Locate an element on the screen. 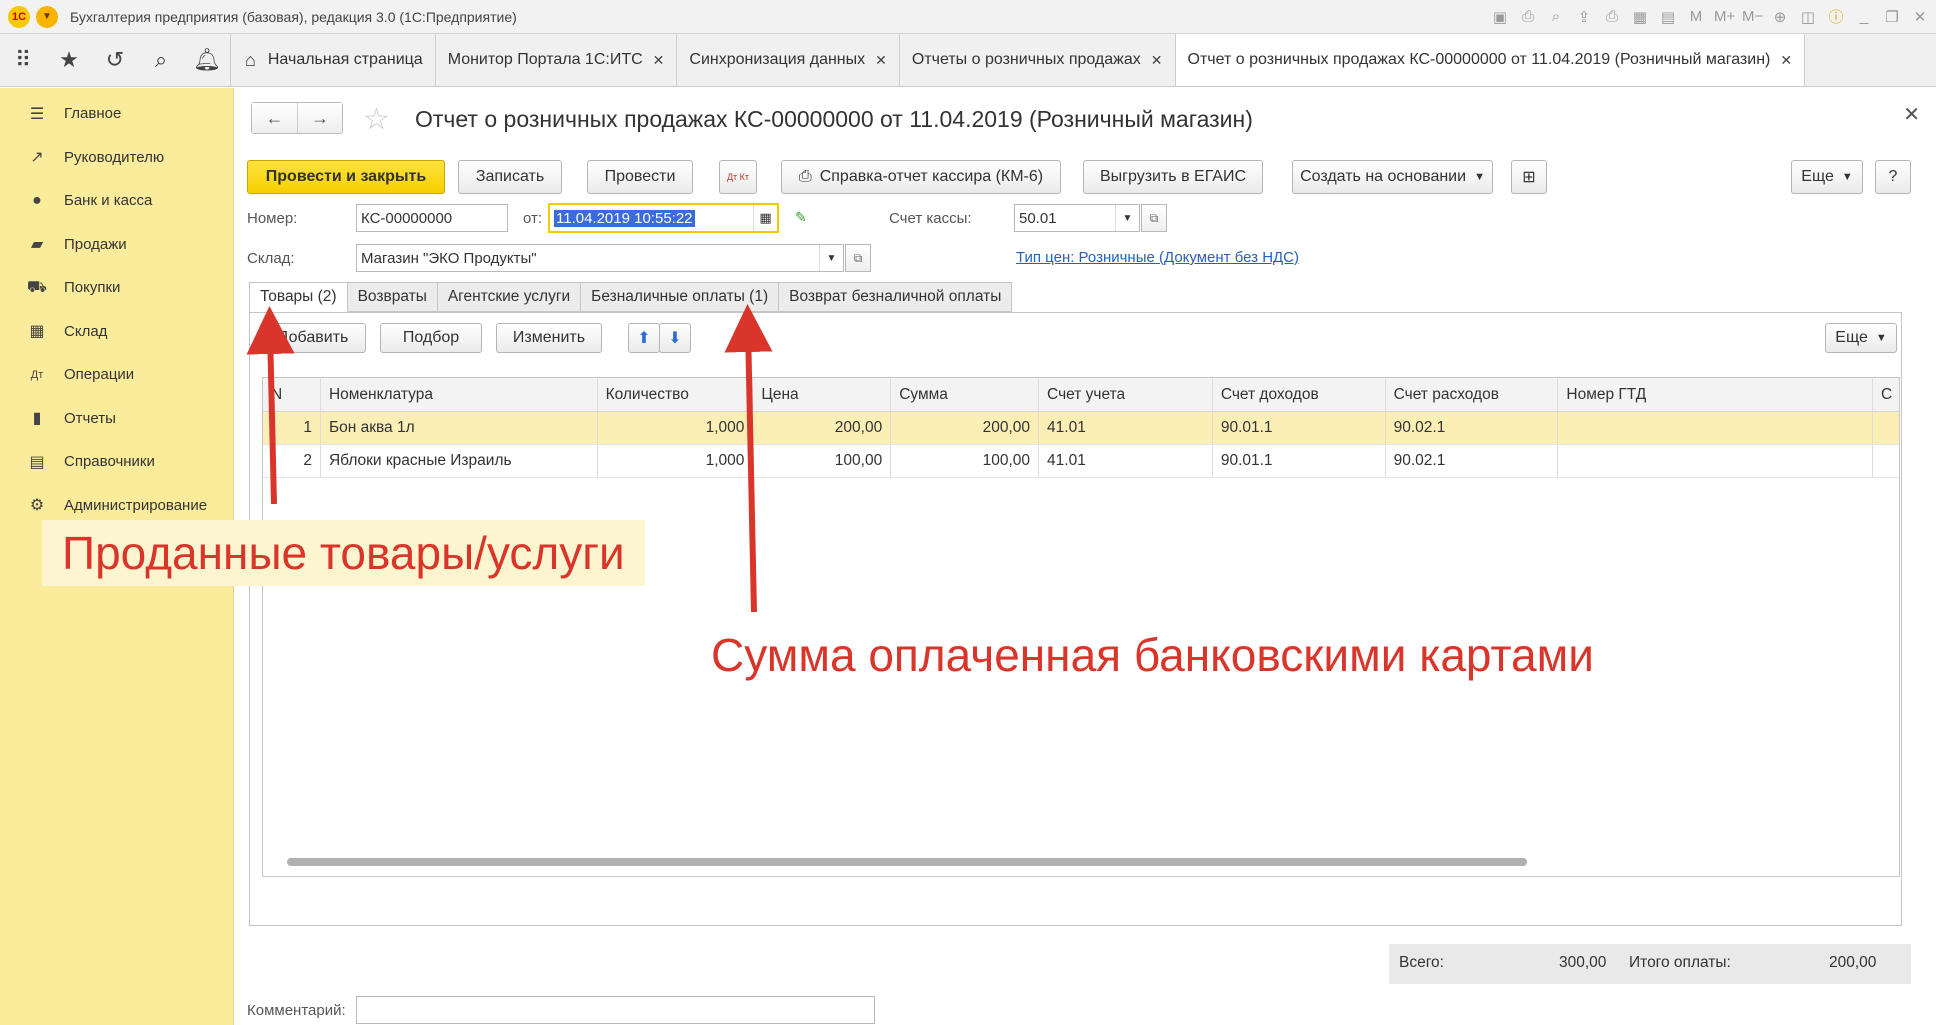 Image resolution: width=1936 pixels, height=1025 pixels. cell-item: Яблоки красные Израиль is located at coordinates (459, 461).